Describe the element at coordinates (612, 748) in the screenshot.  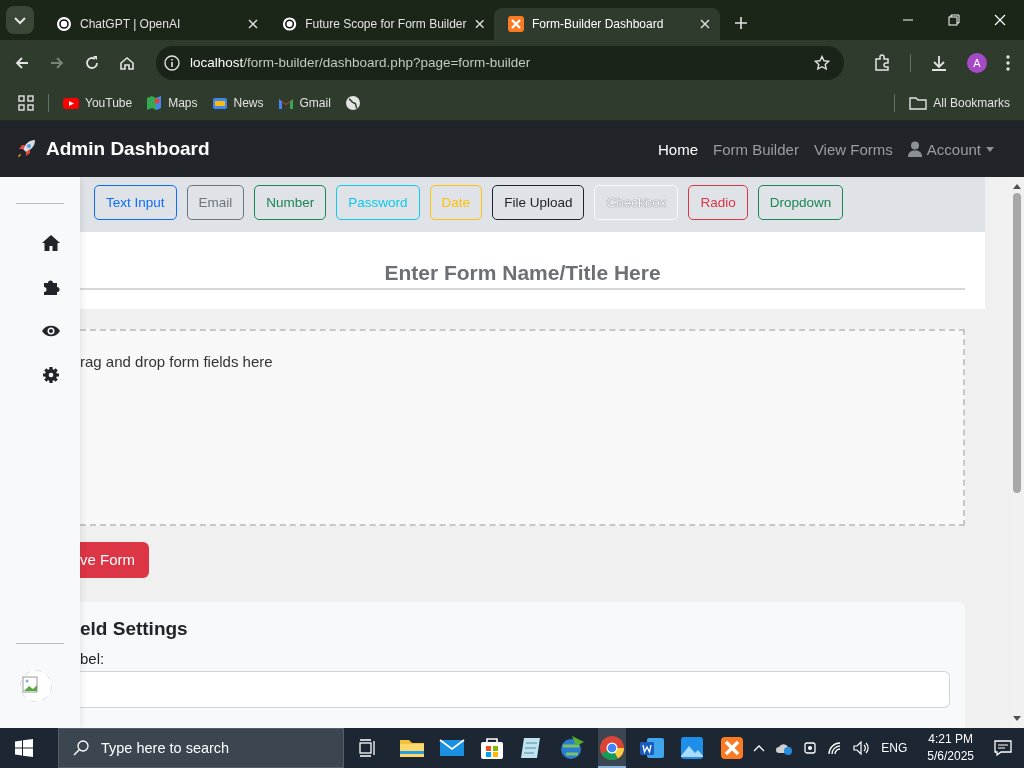
I see `chrome-icon` at that location.